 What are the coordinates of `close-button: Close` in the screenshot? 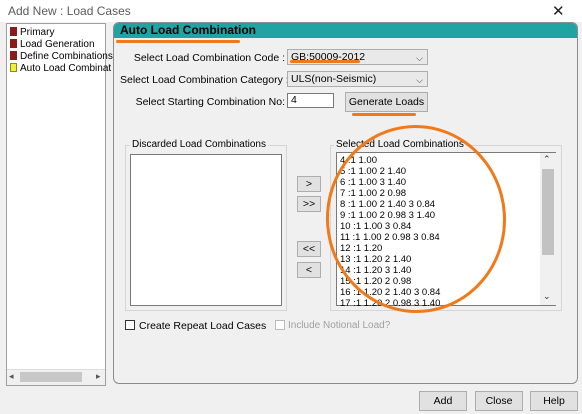 It's located at (499, 401).